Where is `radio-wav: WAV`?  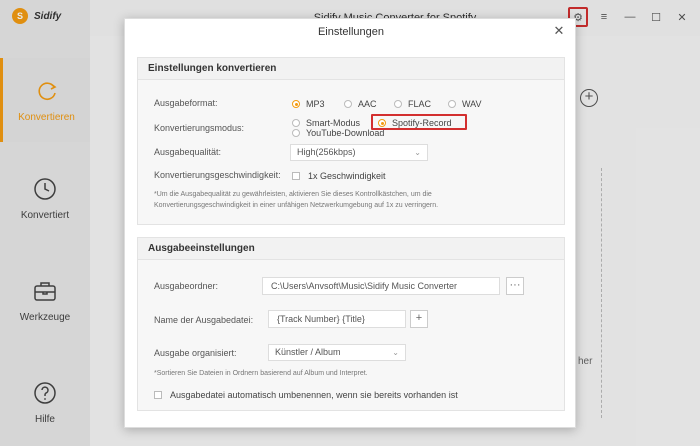 radio-wav: WAV is located at coordinates (465, 104).